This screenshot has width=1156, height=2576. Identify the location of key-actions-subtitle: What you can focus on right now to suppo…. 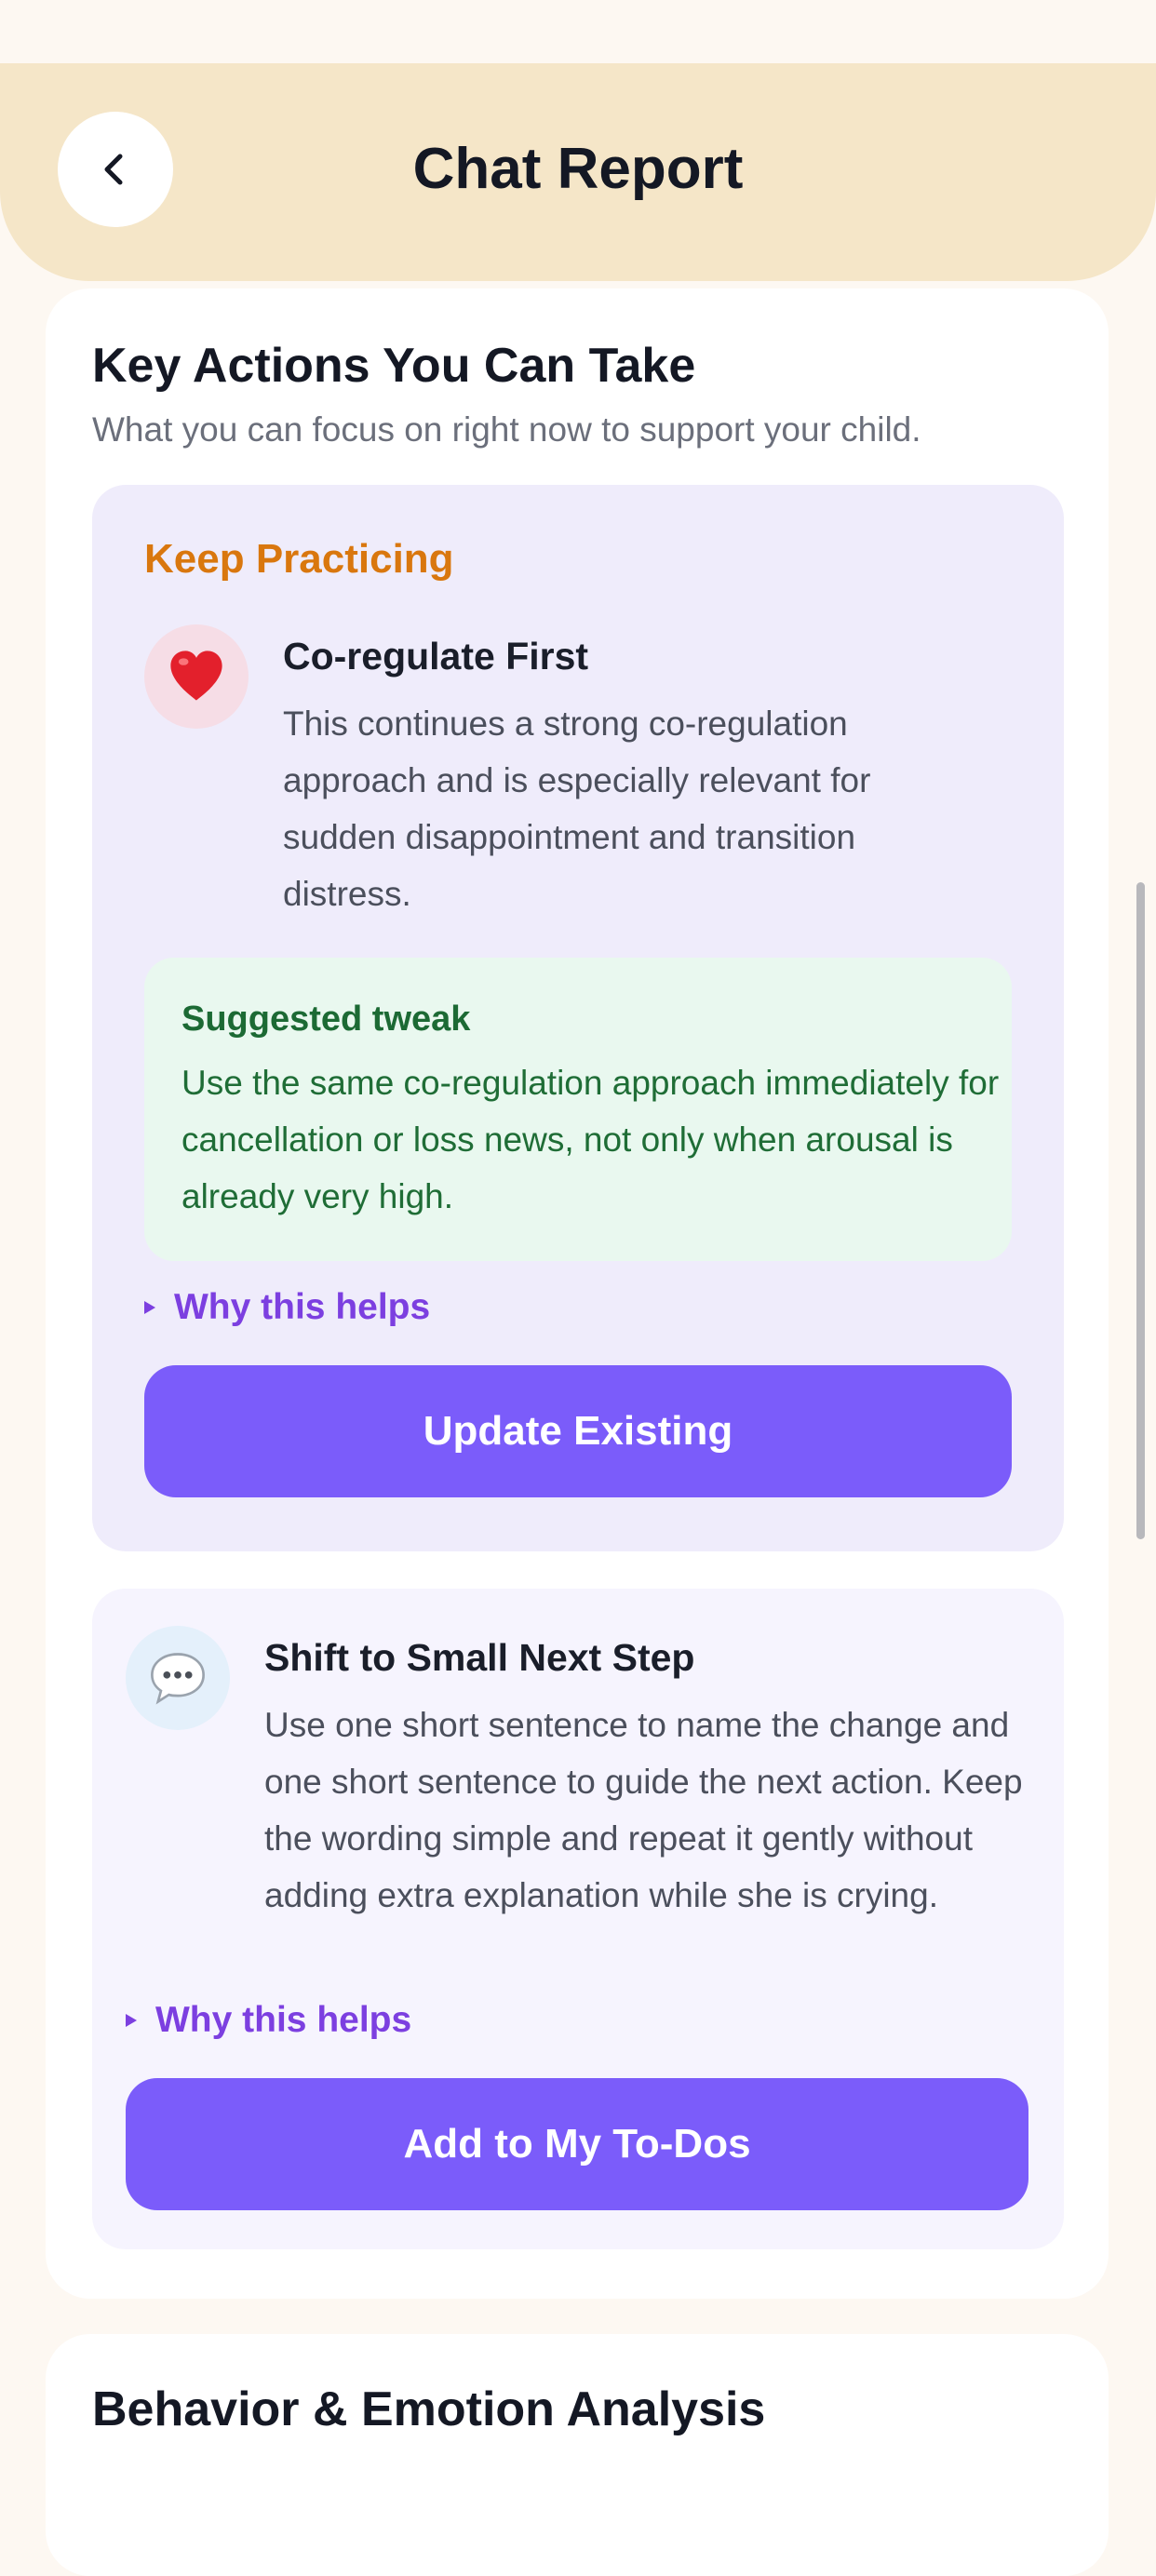
(506, 429).